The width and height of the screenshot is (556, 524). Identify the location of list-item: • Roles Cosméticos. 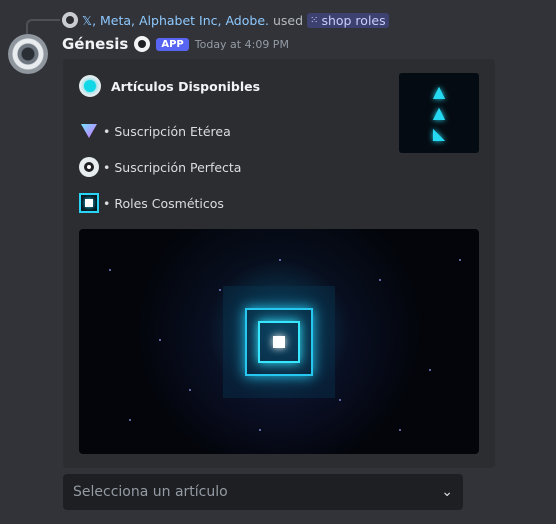
(151, 203).